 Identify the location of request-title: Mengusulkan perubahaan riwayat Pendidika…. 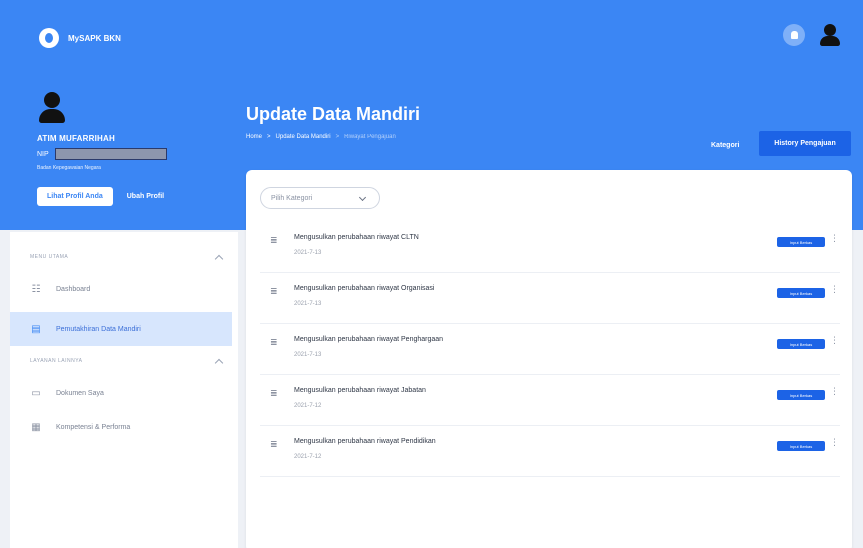
(365, 441).